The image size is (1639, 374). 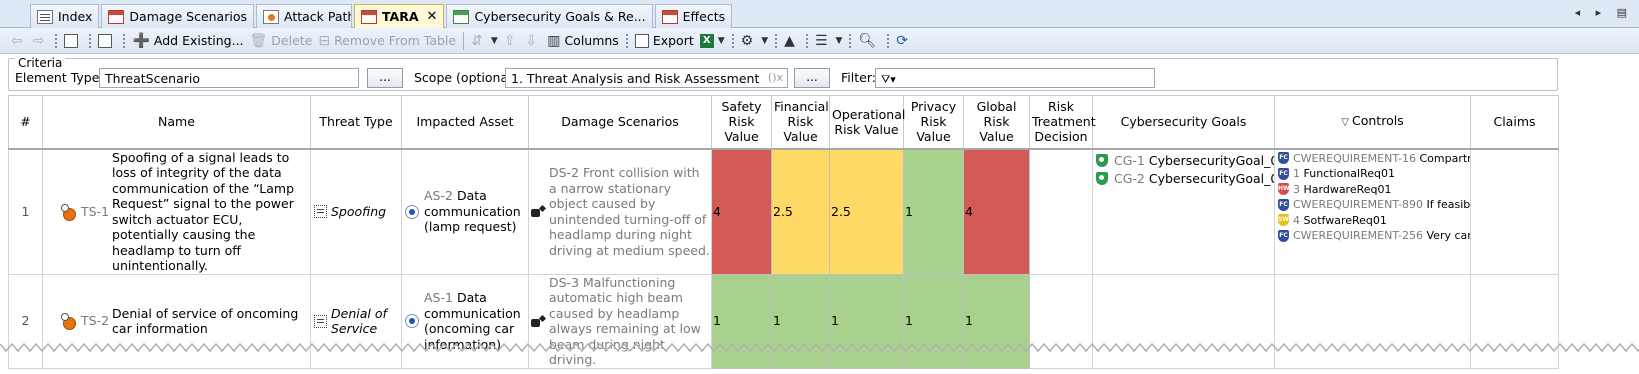 I want to click on export-label: Export, so click(x=673, y=40).